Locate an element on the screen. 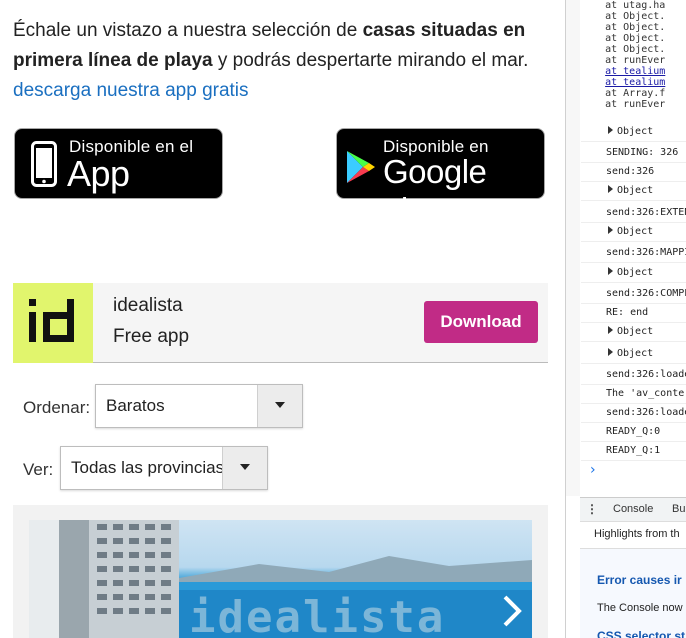 This screenshot has width=686, height=638. intro-text: Échale un vistazo a nuestra selección de is located at coordinates (188, 30).